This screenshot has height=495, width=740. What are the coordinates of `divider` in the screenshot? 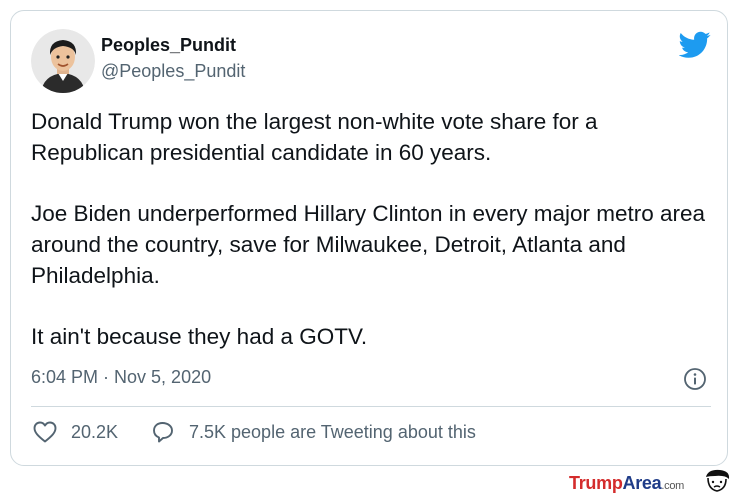 It's located at (371, 406).